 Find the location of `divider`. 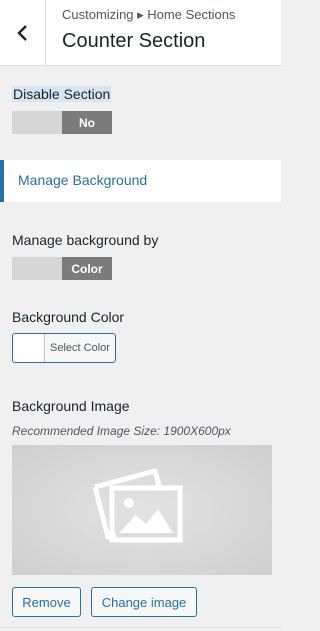

divider is located at coordinates (140, 627).